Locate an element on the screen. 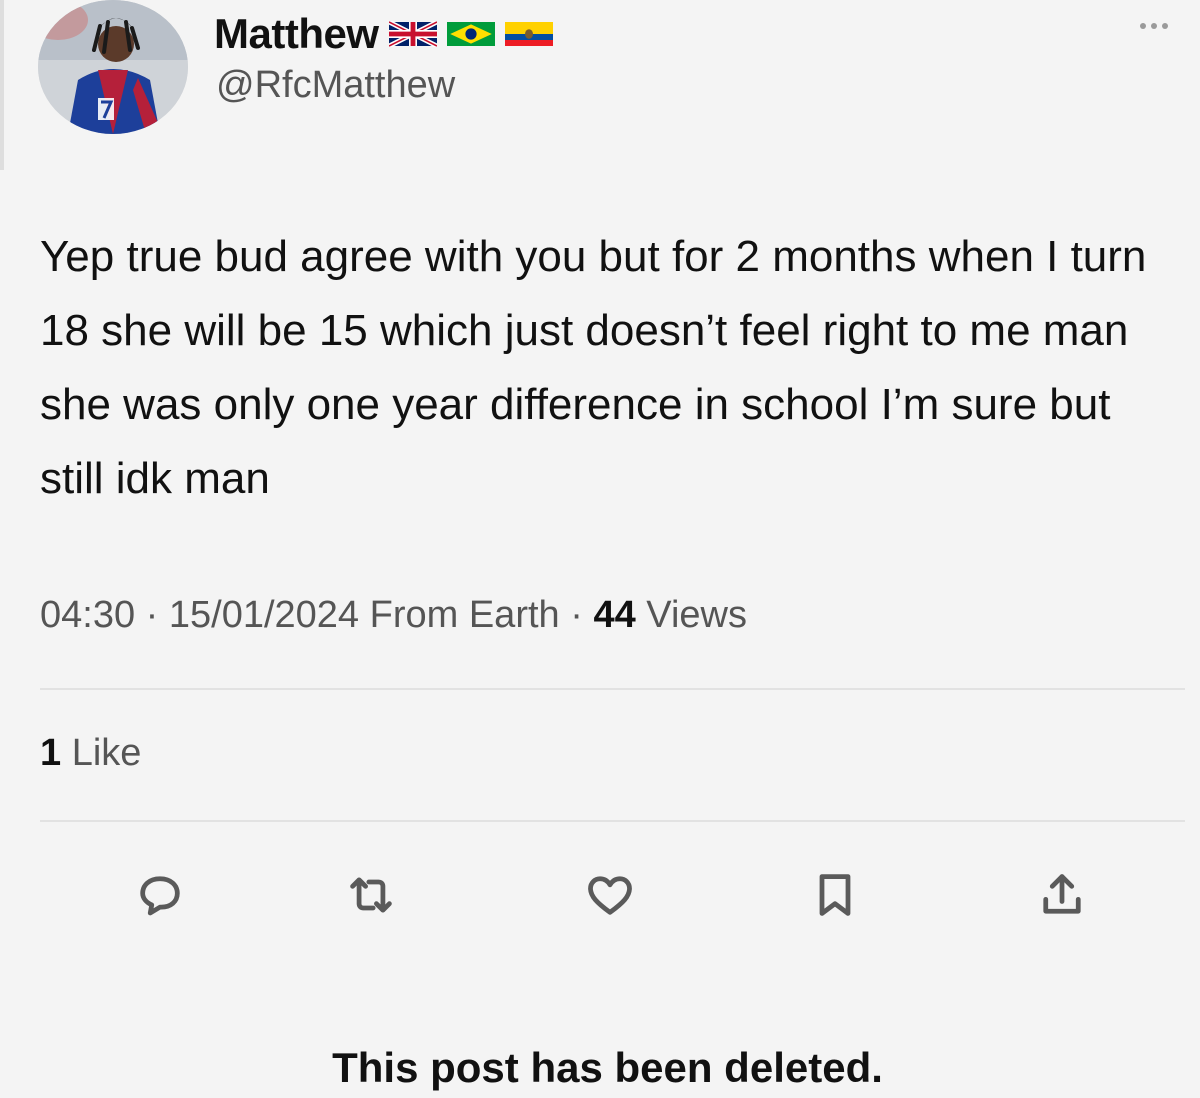  brazil-flag-icon is located at coordinates (470, 34).